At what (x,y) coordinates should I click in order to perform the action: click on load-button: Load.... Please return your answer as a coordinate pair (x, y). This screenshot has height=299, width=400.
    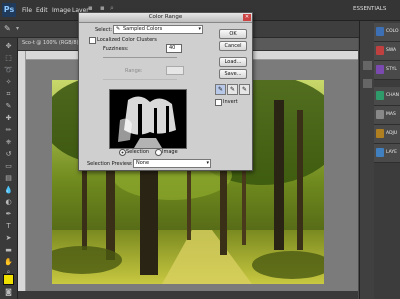
    Looking at the image, I should click on (233, 62).